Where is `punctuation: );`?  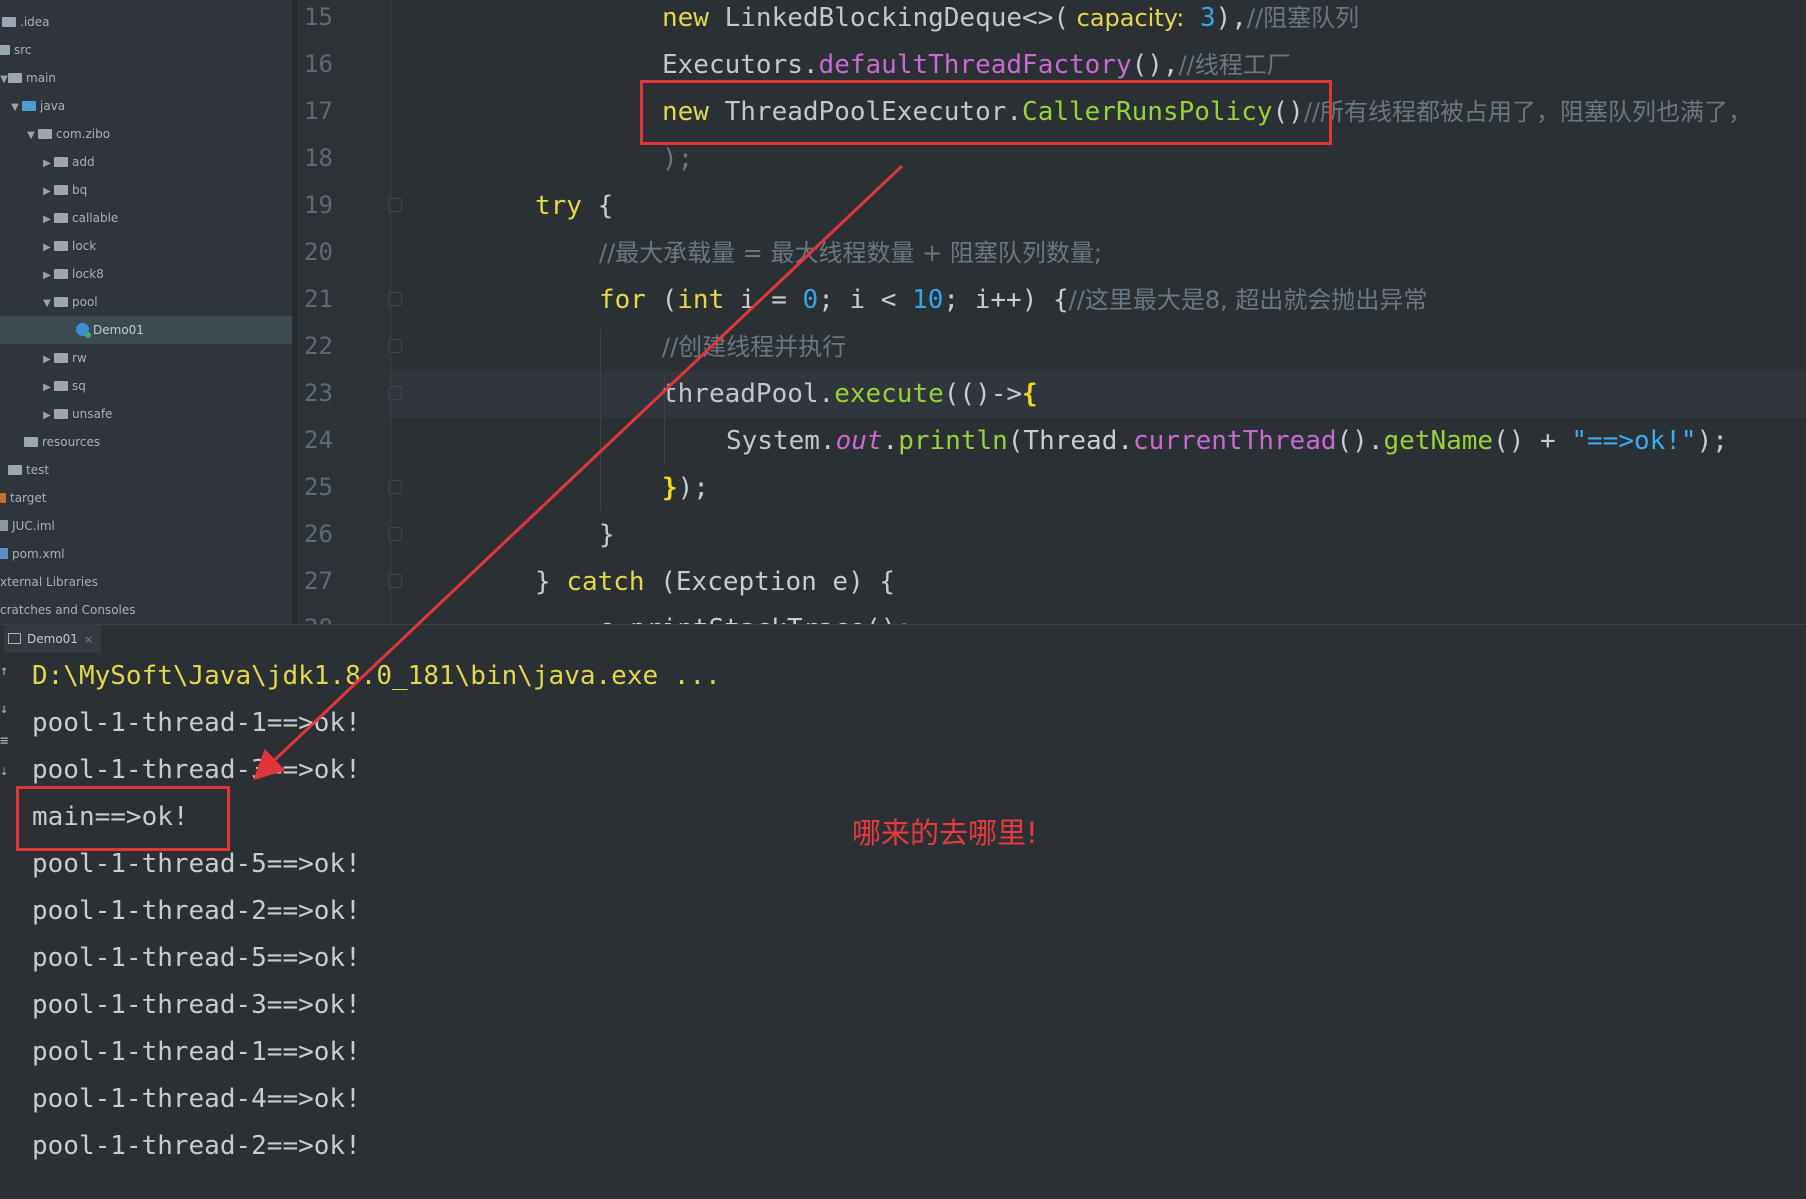
punctuation: ); is located at coordinates (693, 488).